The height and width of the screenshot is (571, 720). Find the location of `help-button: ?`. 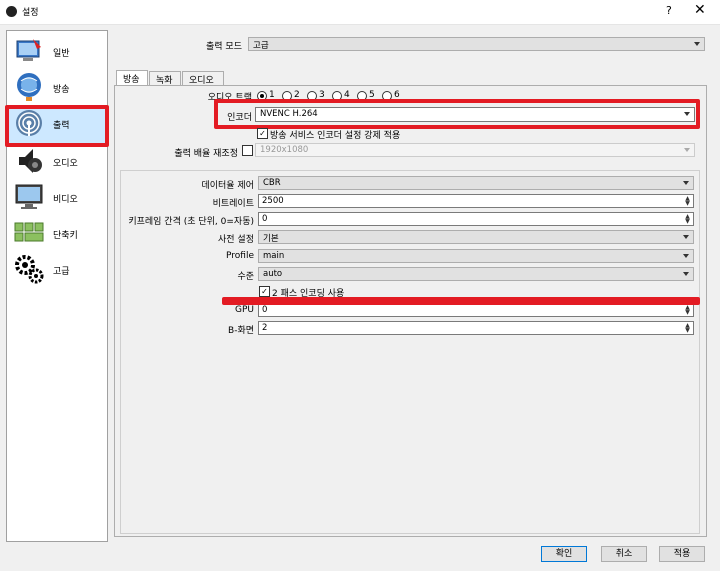

help-button: ? is located at coordinates (669, 10).